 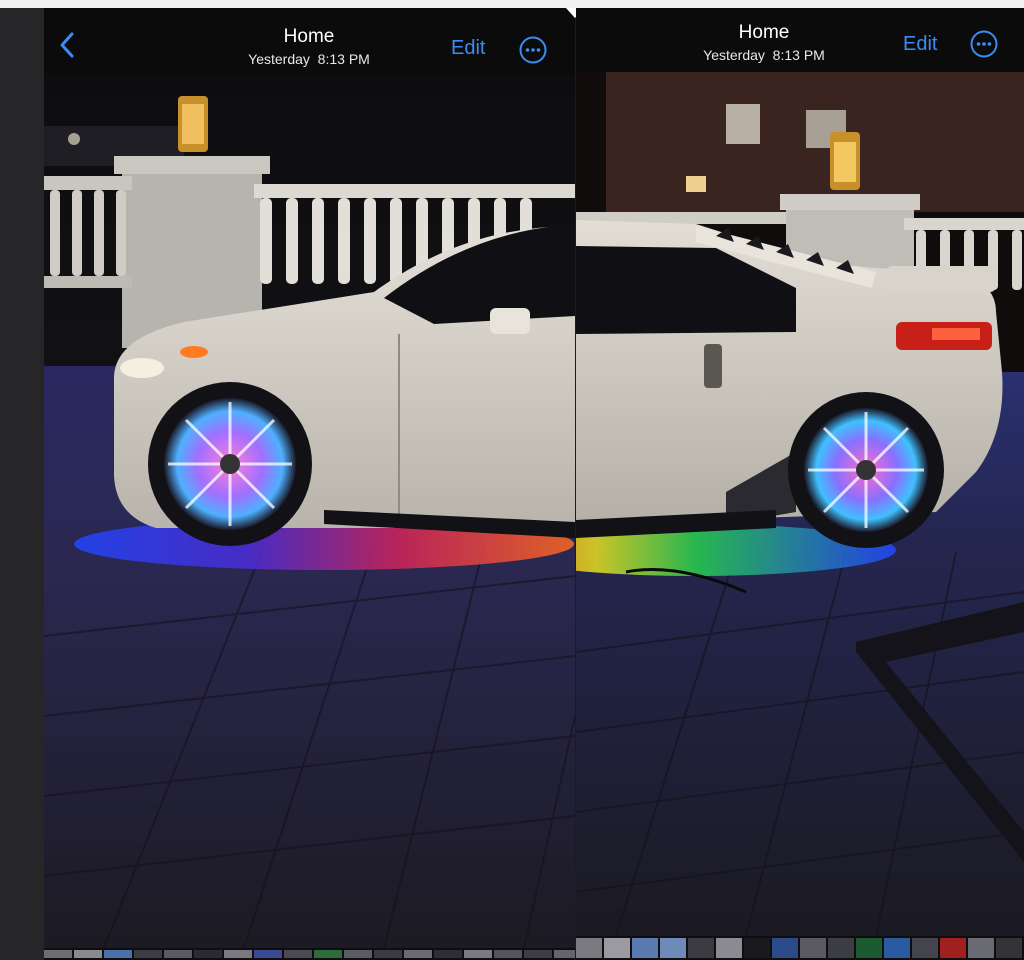 I want to click on left-thumbnail-strip, so click(x=309, y=954).